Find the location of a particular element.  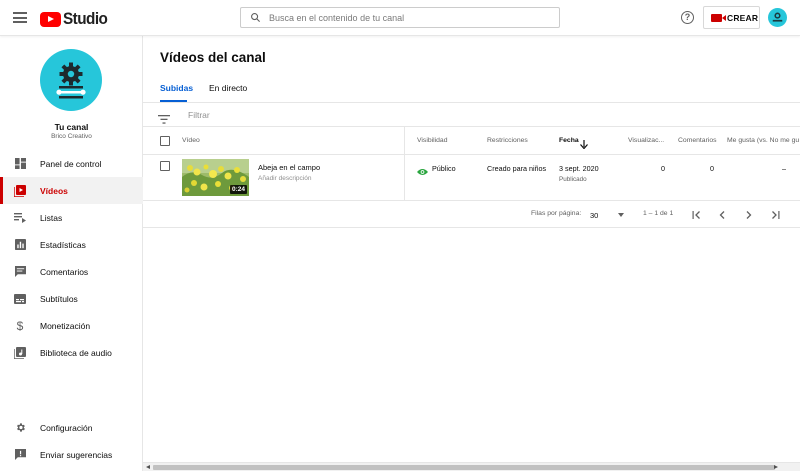

help-icon: ? is located at coordinates (687, 17).